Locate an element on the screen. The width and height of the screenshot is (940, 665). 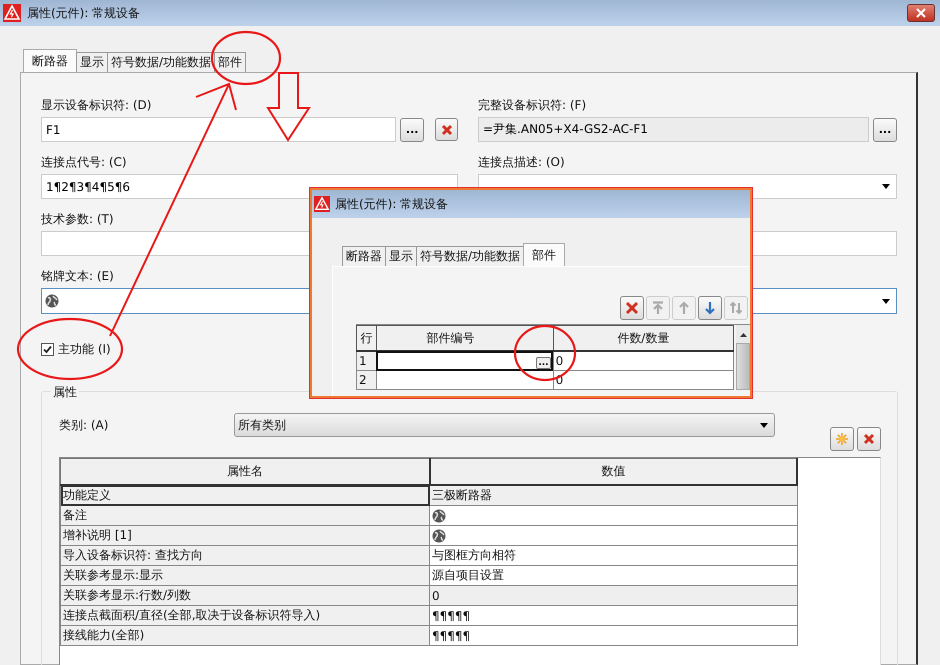
field-label: 铭牌文本: (E) is located at coordinates (78, 275).